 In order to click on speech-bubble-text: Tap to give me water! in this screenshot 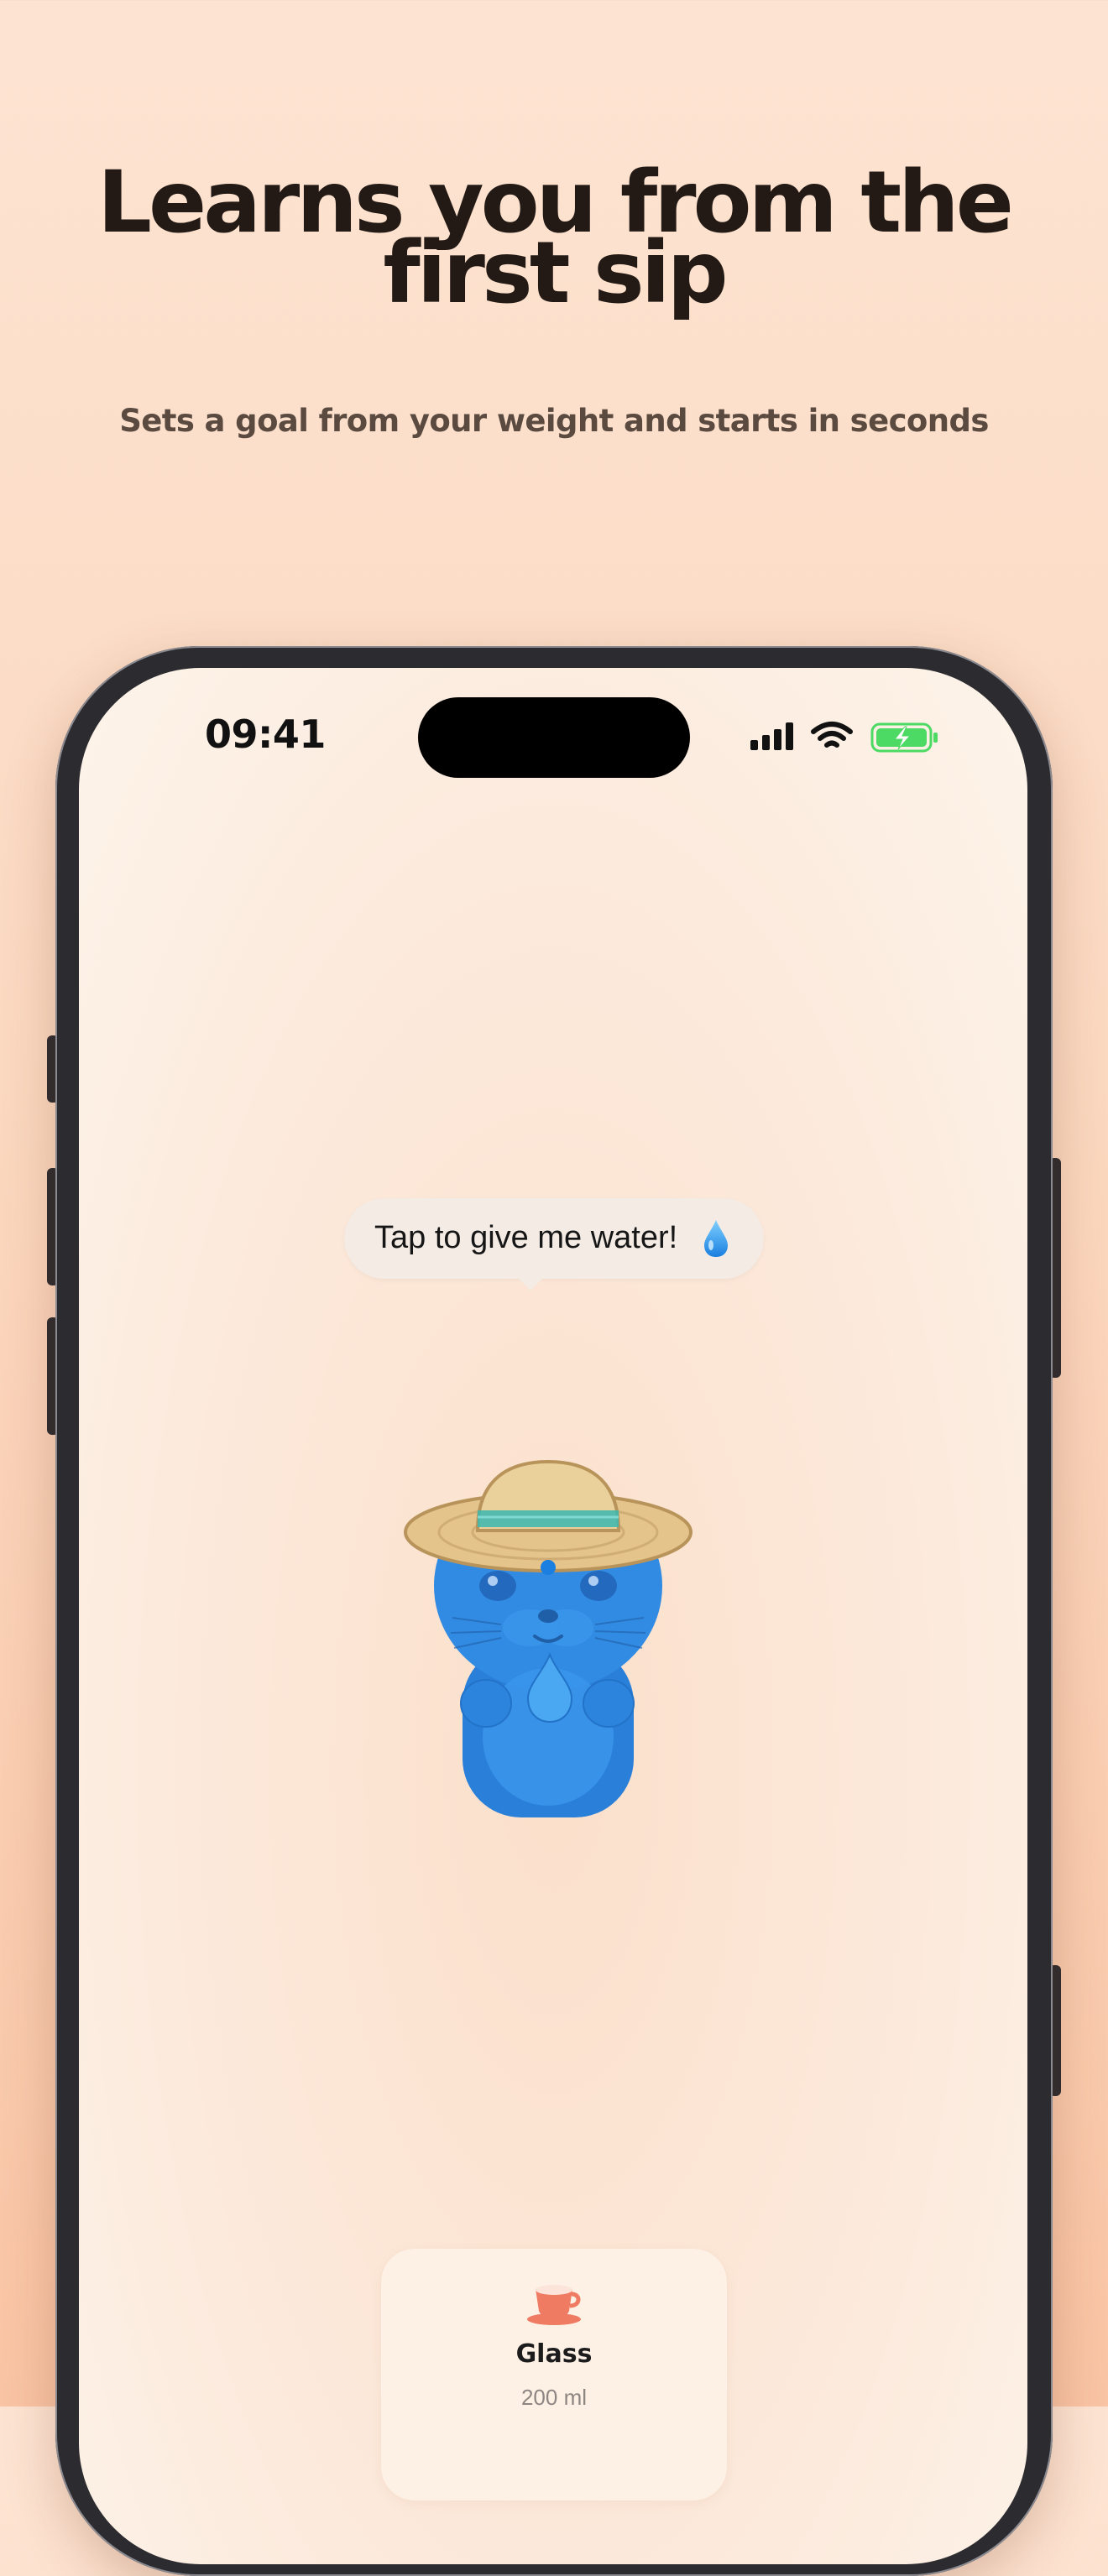, I will do `click(526, 1237)`.